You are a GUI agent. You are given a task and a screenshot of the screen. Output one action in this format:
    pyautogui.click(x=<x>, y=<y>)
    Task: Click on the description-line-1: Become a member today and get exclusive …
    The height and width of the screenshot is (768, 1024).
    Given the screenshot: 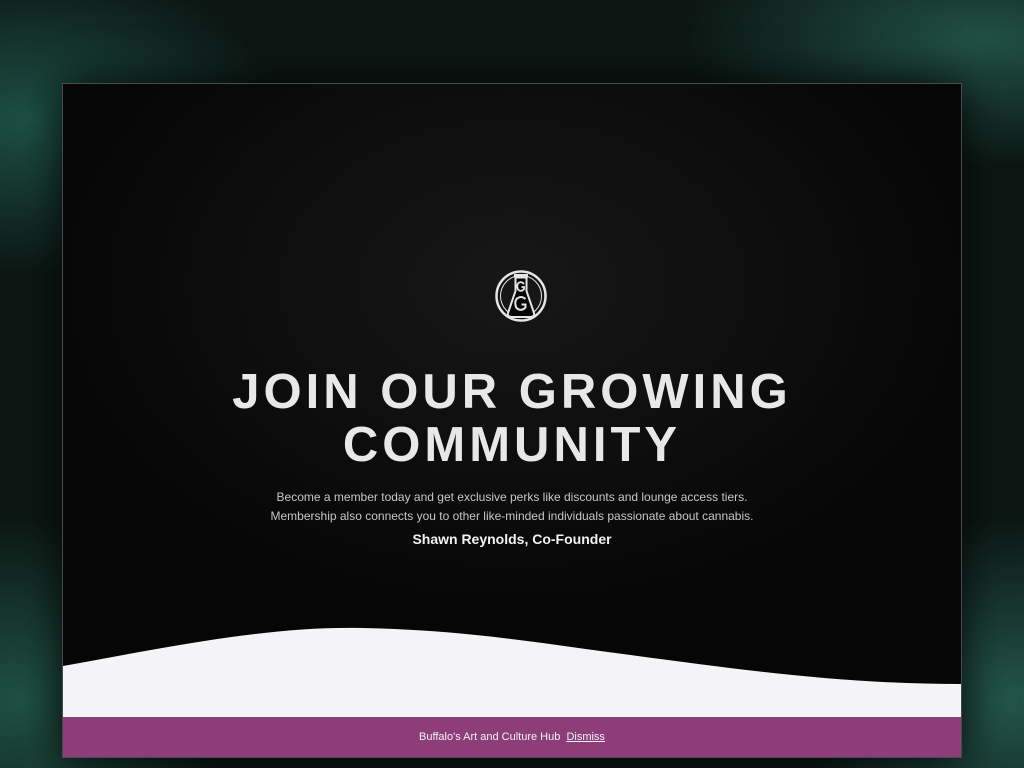 What is the action you would take?
    pyautogui.click(x=512, y=497)
    